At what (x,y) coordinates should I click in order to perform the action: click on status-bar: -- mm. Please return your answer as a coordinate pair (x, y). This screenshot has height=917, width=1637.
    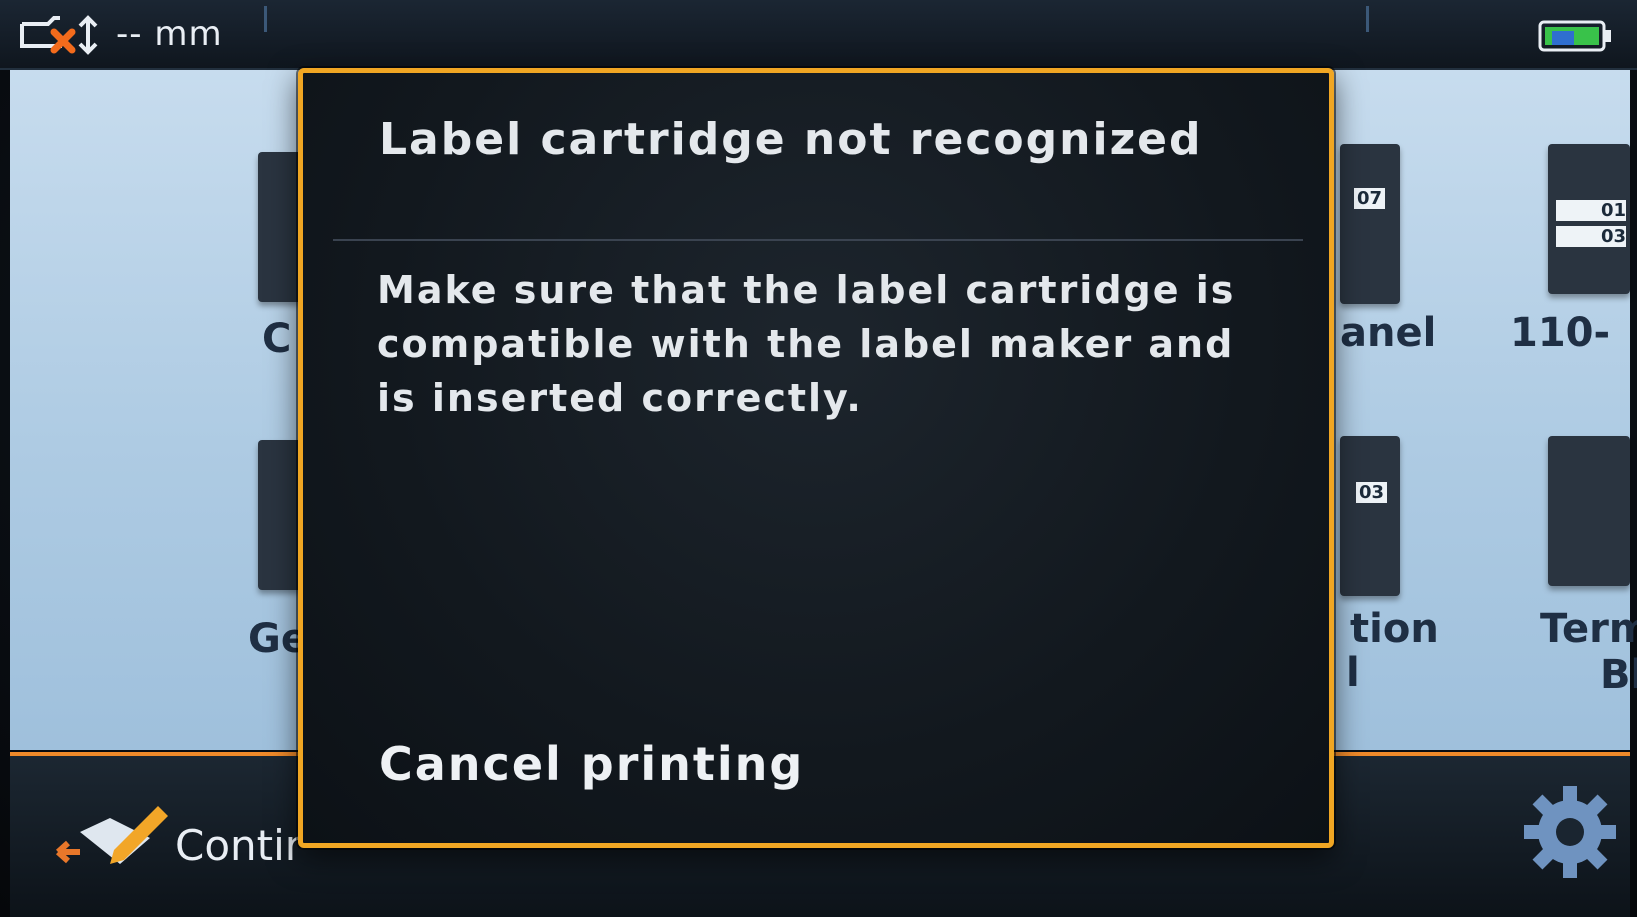
    Looking at the image, I should click on (818, 35).